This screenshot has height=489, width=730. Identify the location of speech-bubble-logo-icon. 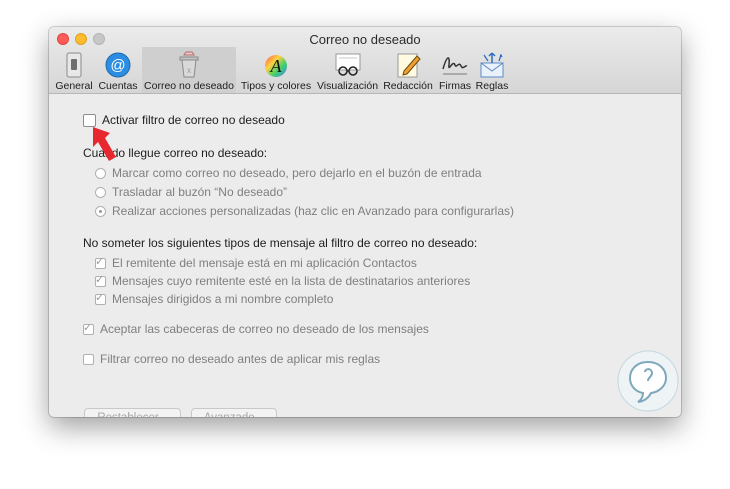
(648, 381).